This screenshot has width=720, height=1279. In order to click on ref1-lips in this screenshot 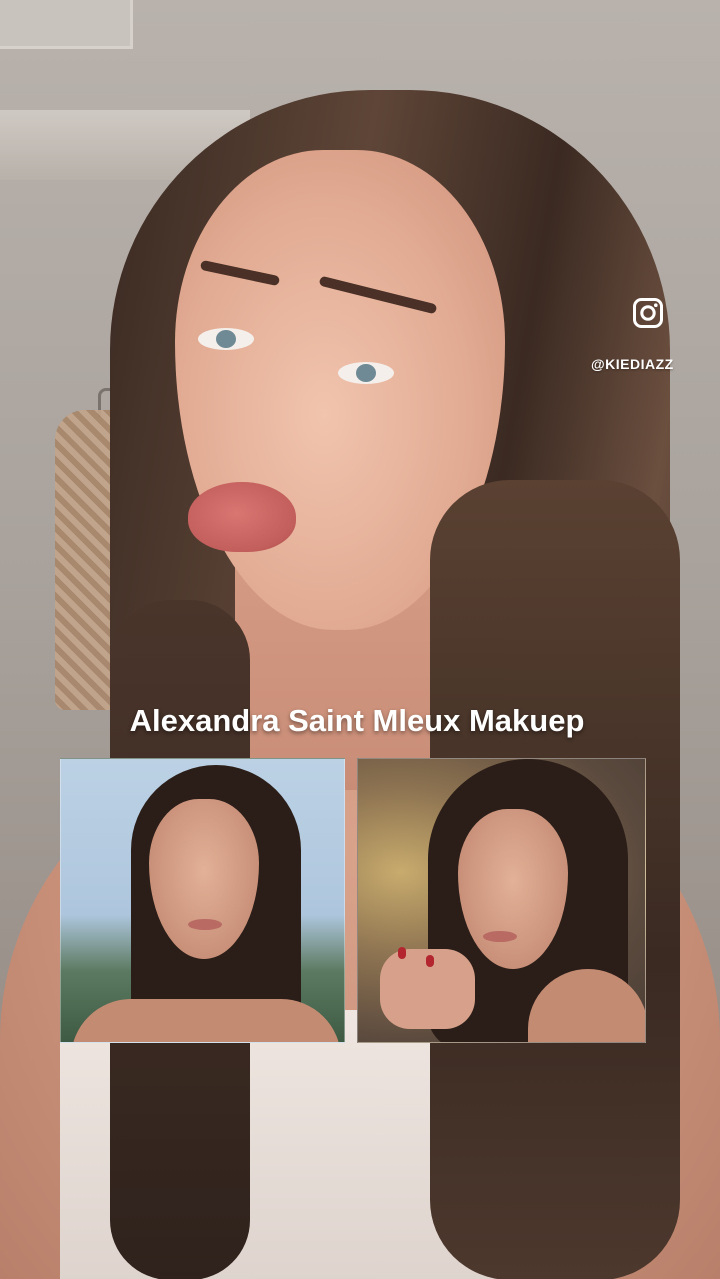, I will do `click(205, 924)`.